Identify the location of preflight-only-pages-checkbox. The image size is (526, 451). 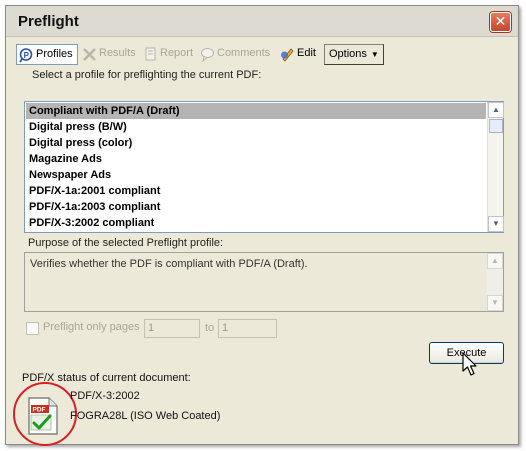
(32, 328).